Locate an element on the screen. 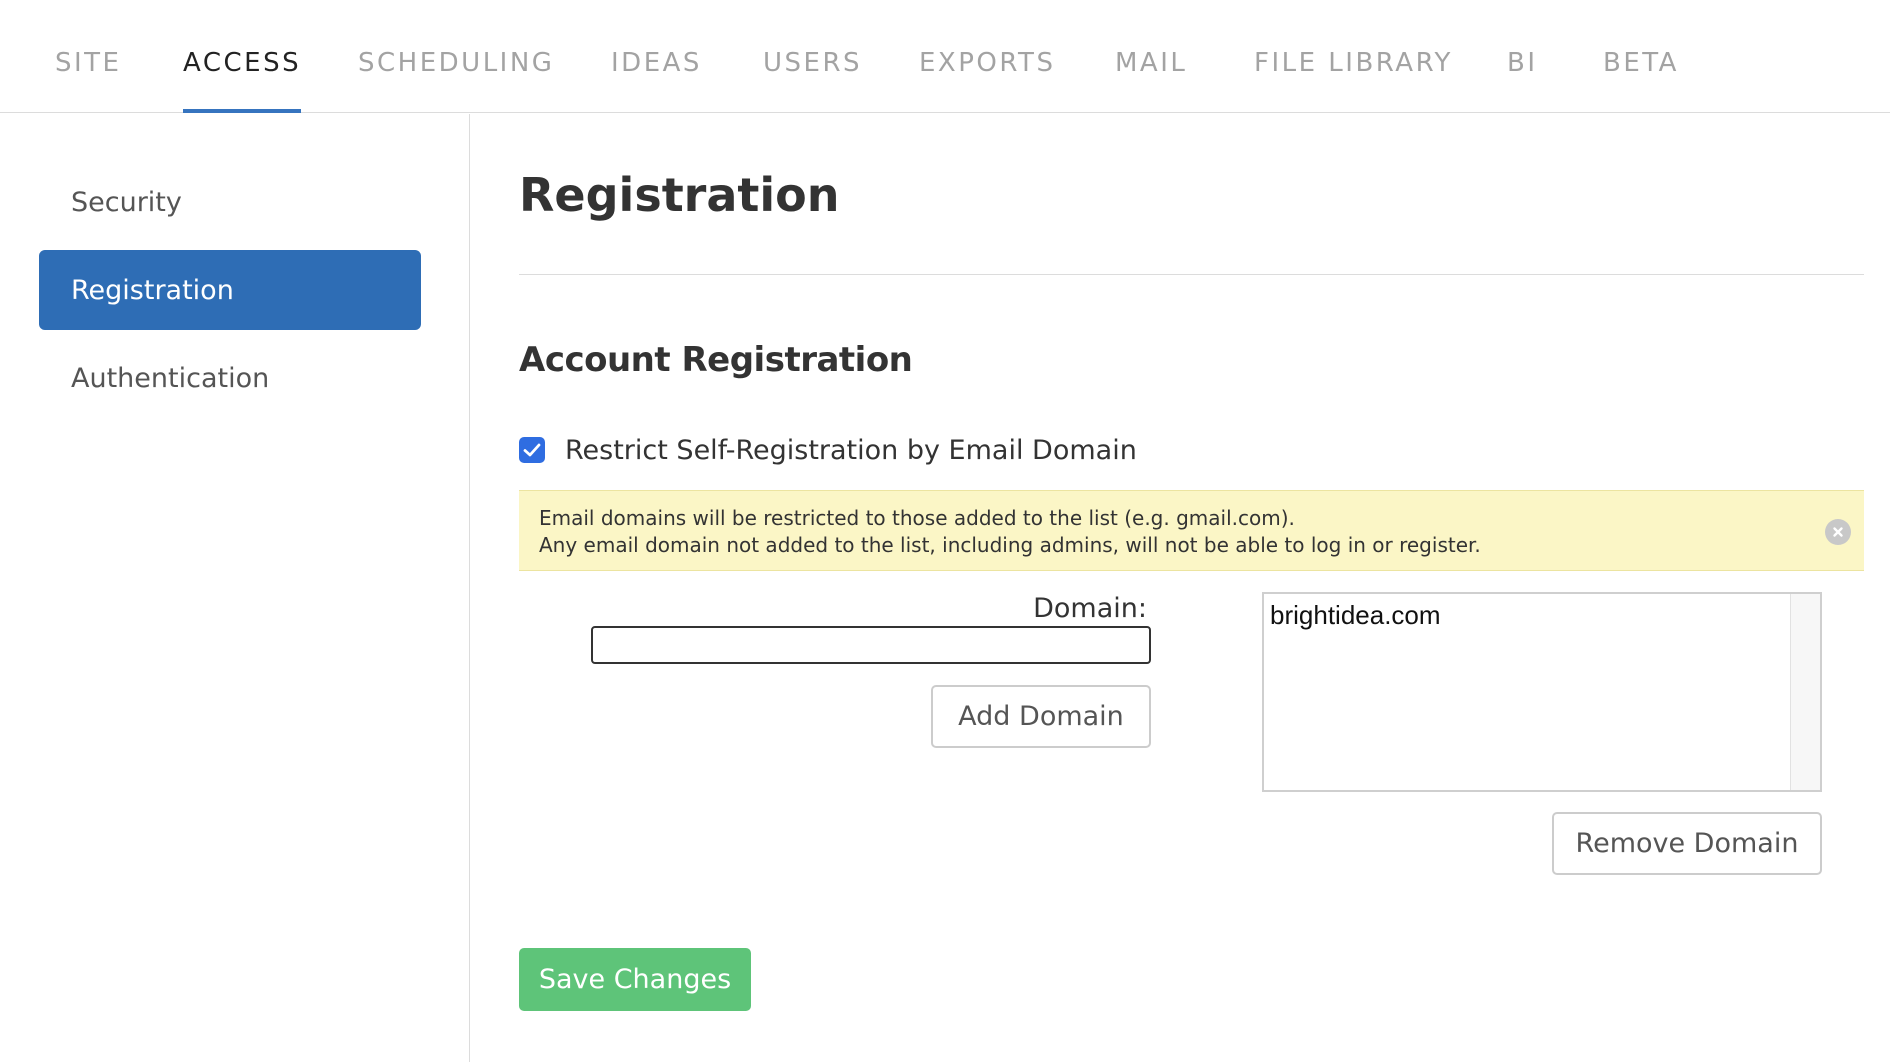 This screenshot has height=1062, width=1890. tab-ideas: IDEAS is located at coordinates (656, 80).